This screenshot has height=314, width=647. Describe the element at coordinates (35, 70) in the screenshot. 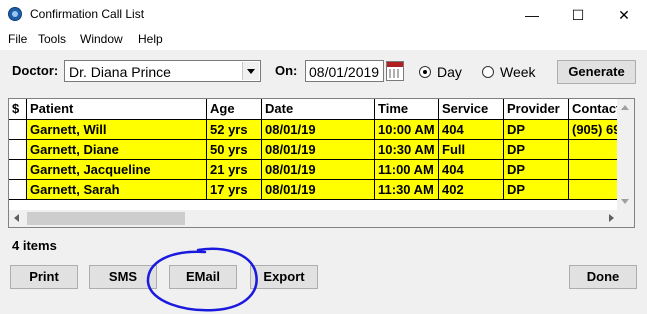

I see `doctor-label: Doctor:` at that location.